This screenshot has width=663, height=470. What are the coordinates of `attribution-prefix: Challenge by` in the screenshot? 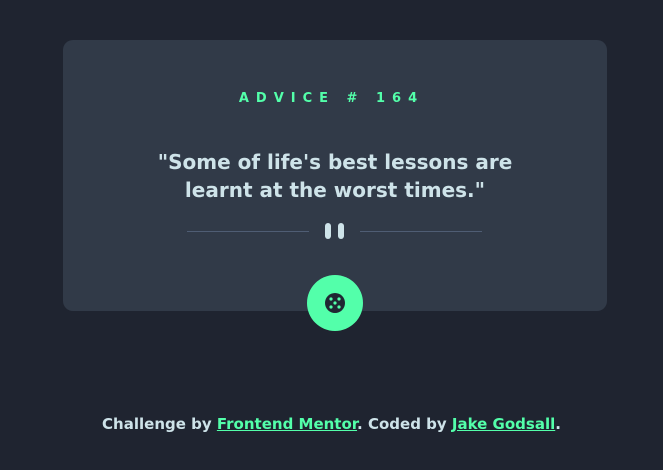 It's located at (159, 424).